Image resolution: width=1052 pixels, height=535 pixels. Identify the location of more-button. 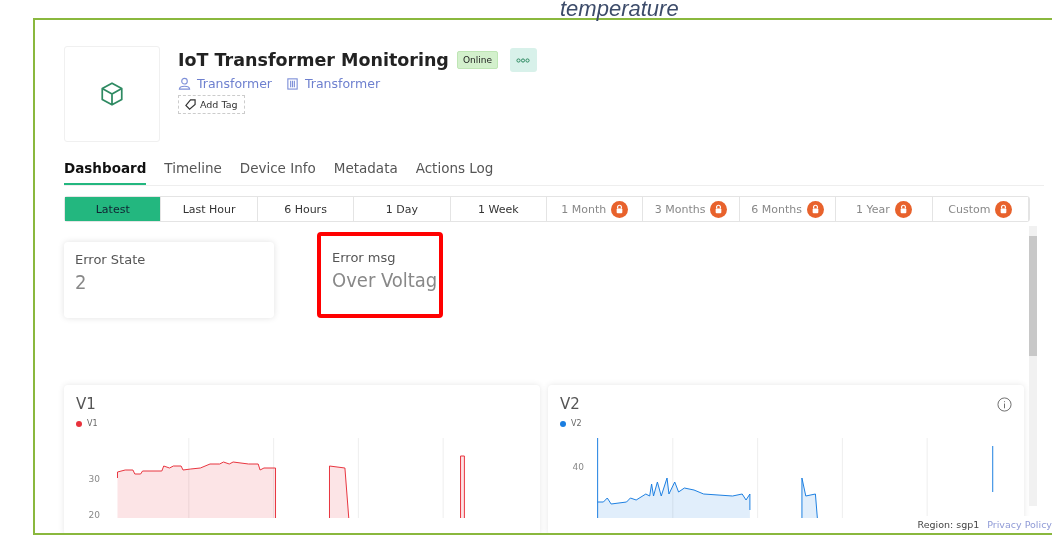
(523, 60).